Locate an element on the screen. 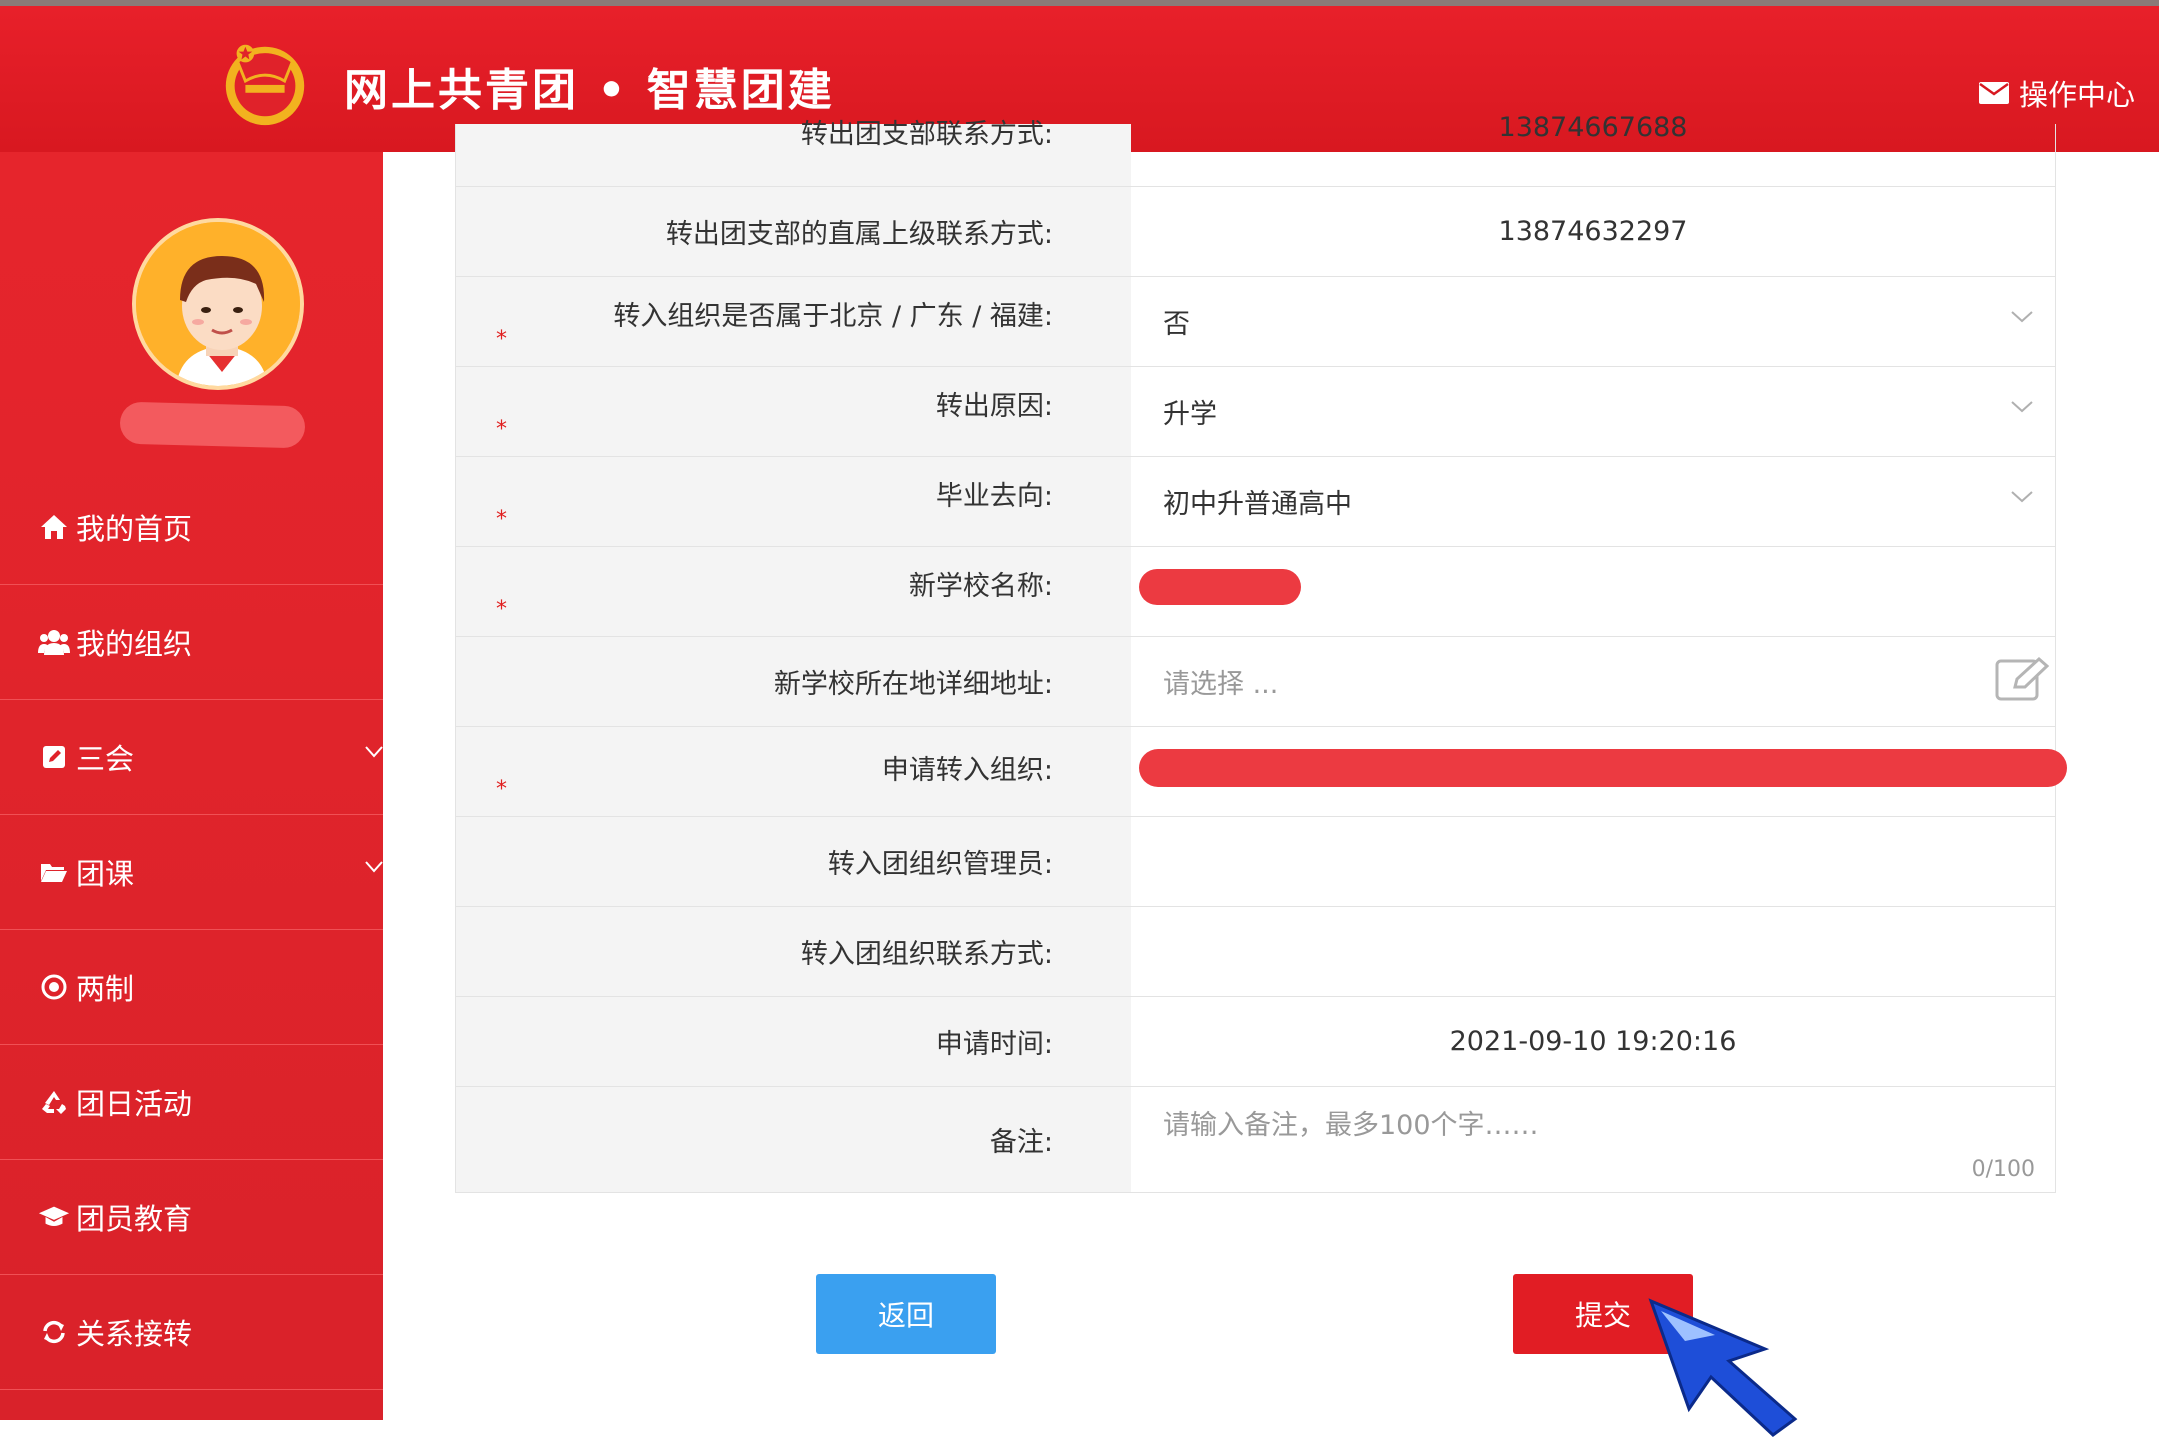 This screenshot has width=2159, height=1437. graduation-cap-icon is located at coordinates (54, 1217).